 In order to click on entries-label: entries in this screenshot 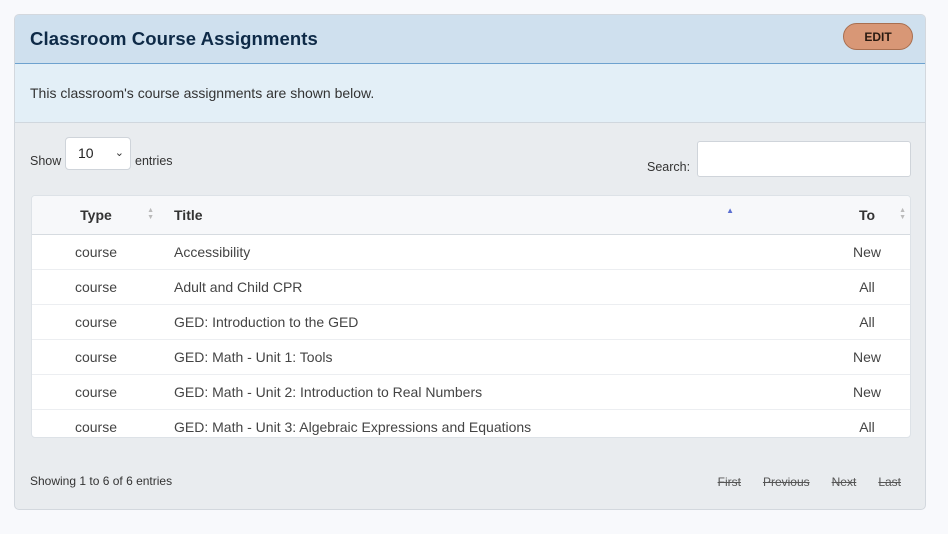, I will do `click(154, 161)`.